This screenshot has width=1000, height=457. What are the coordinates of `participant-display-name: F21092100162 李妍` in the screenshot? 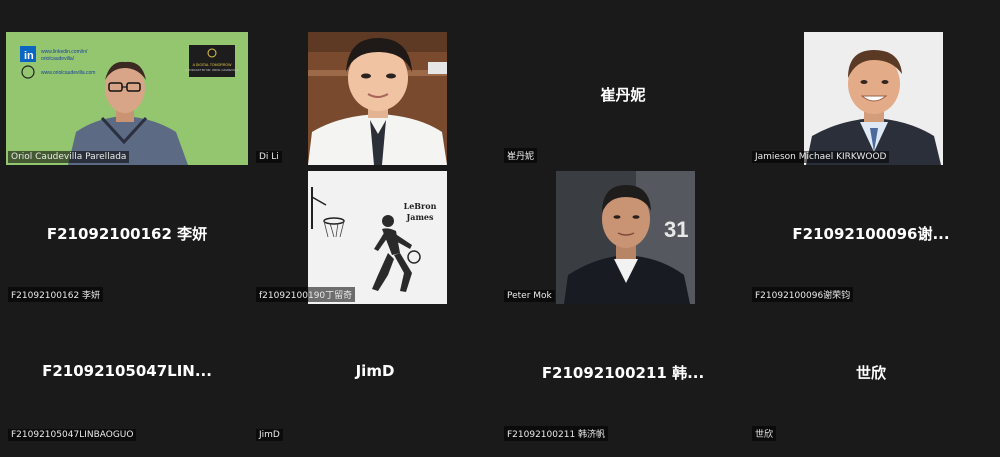 It's located at (127, 234).